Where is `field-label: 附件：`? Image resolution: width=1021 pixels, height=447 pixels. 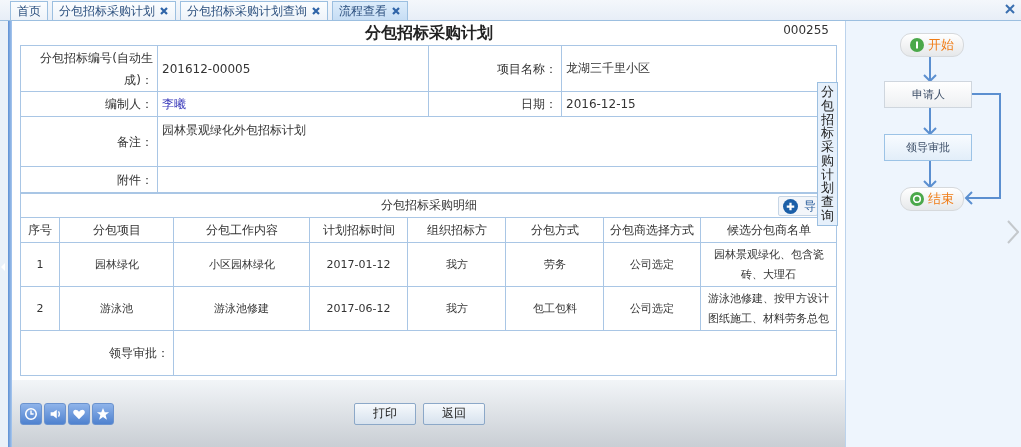
field-label: 附件： is located at coordinates (89, 179).